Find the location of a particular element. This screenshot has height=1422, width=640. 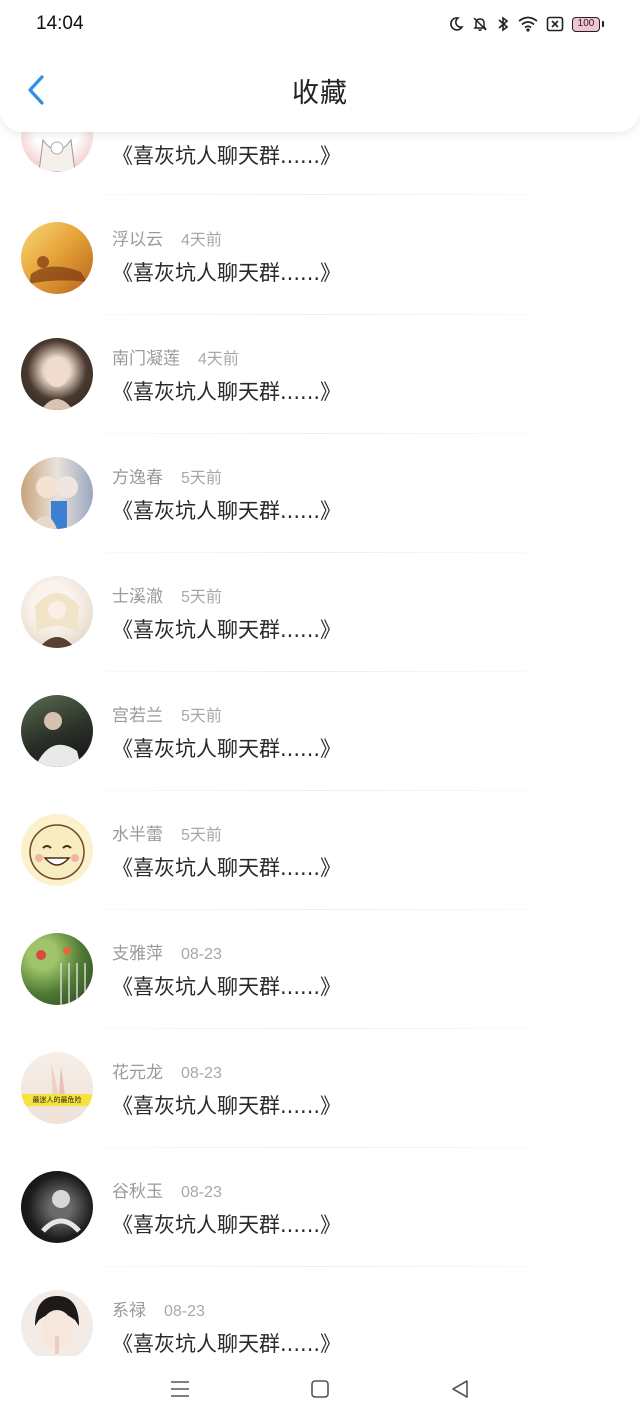

item-meta: 浮以云 4天前 is located at coordinates (167, 237).